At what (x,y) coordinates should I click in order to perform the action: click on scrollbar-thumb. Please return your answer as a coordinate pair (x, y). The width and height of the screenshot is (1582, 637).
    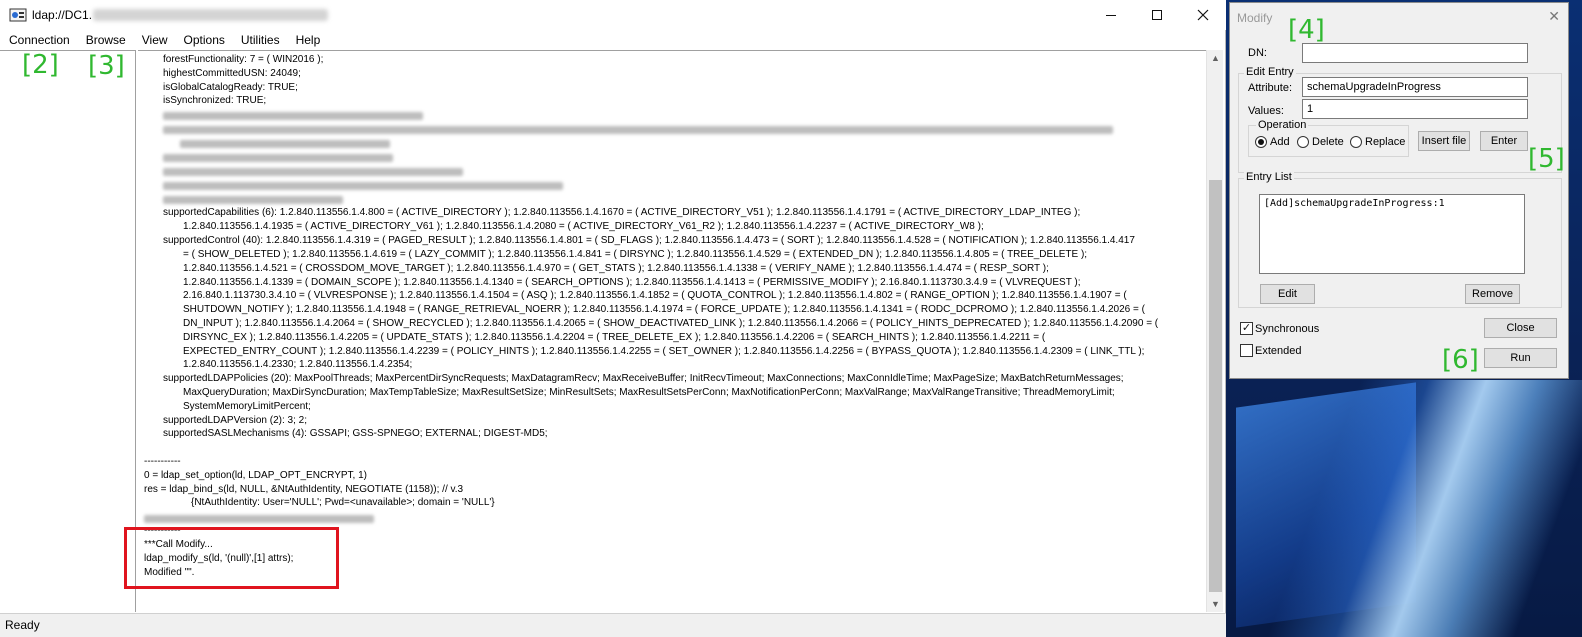
    Looking at the image, I should click on (1215, 386).